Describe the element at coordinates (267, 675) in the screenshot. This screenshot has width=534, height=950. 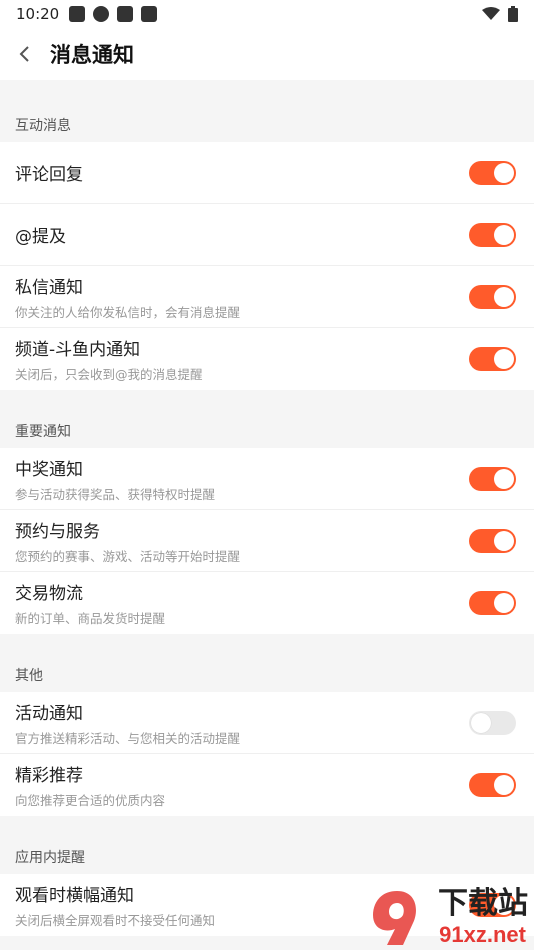
I see `section-title: 其他` at that location.